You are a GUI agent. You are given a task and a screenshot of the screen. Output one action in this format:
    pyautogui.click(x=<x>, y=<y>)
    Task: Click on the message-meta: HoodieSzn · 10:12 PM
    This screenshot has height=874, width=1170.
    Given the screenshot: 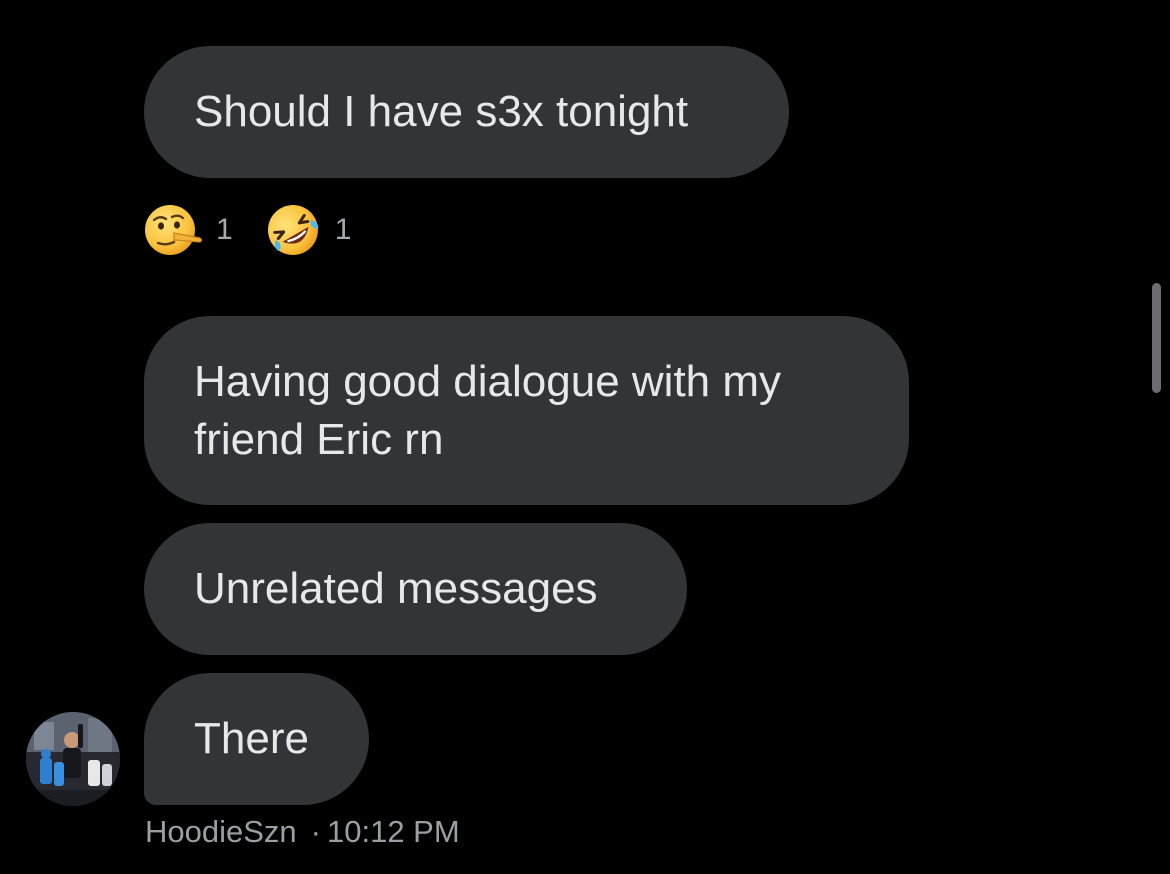 What is the action you would take?
    pyautogui.click(x=302, y=832)
    